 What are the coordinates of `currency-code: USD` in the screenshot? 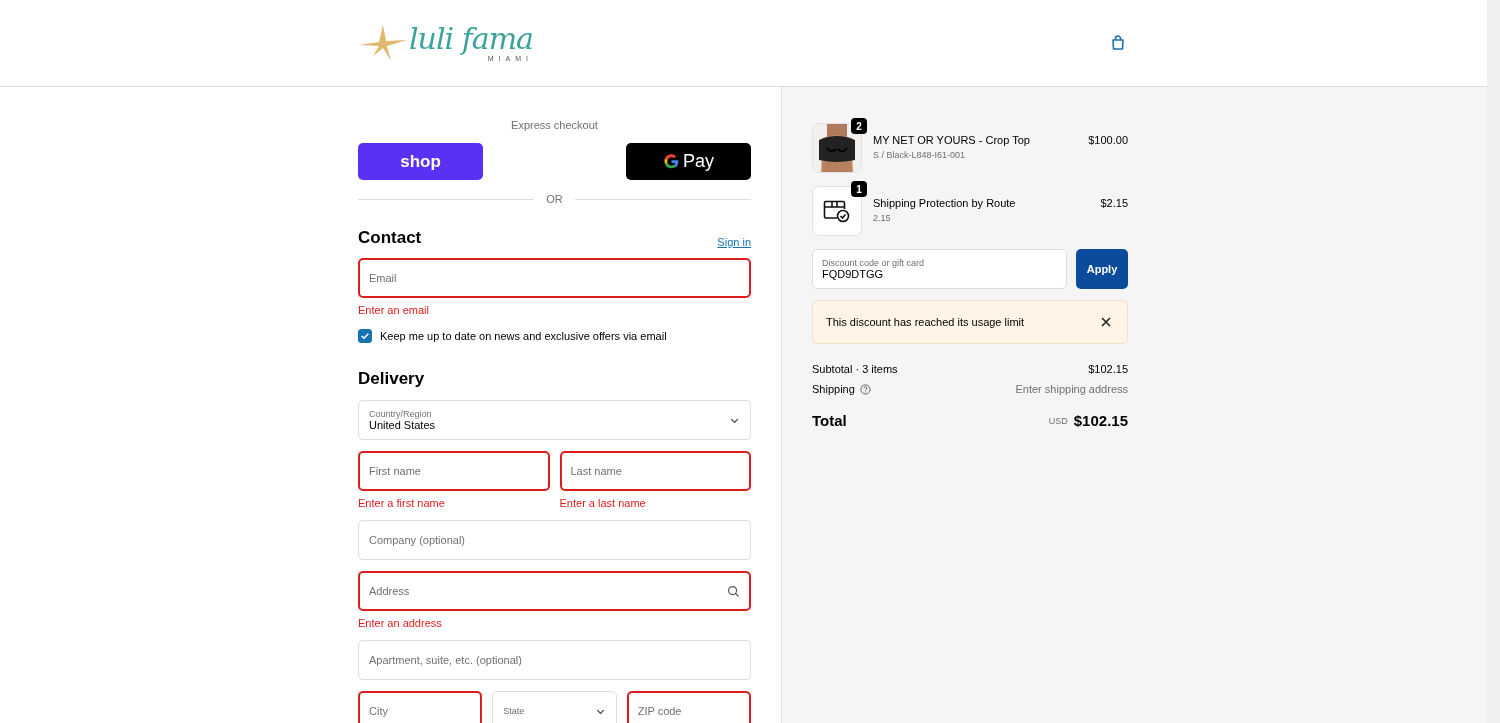 It's located at (1058, 420).